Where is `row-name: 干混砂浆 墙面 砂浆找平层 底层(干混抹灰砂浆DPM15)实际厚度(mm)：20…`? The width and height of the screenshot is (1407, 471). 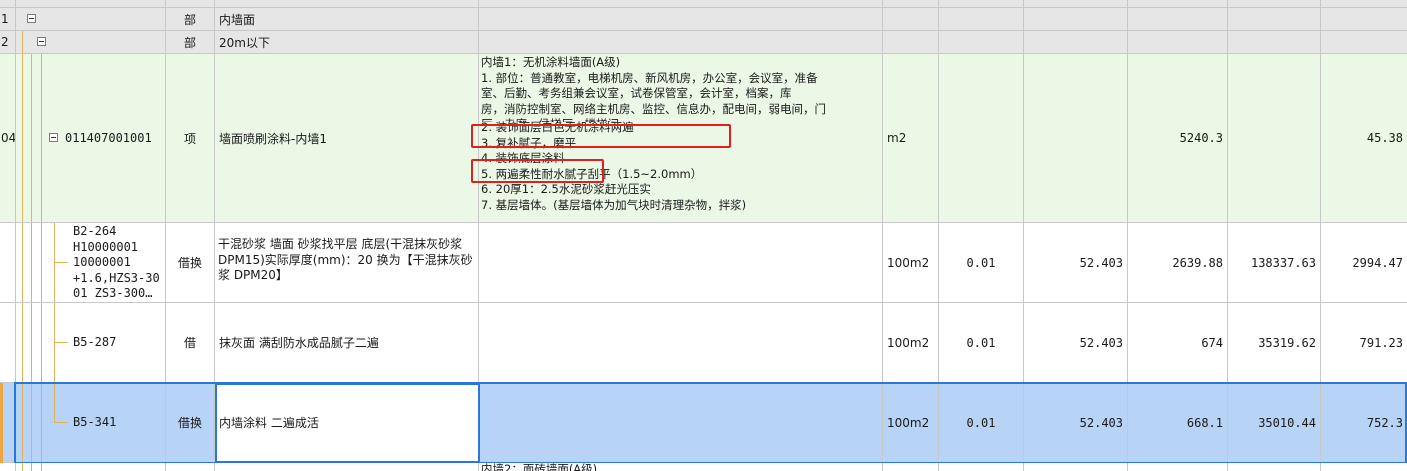 row-name: 干混砂浆 墙面 砂浆找平层 底层(干混抹灰砂浆DPM15)实际厚度(mm)：20… is located at coordinates (345, 259).